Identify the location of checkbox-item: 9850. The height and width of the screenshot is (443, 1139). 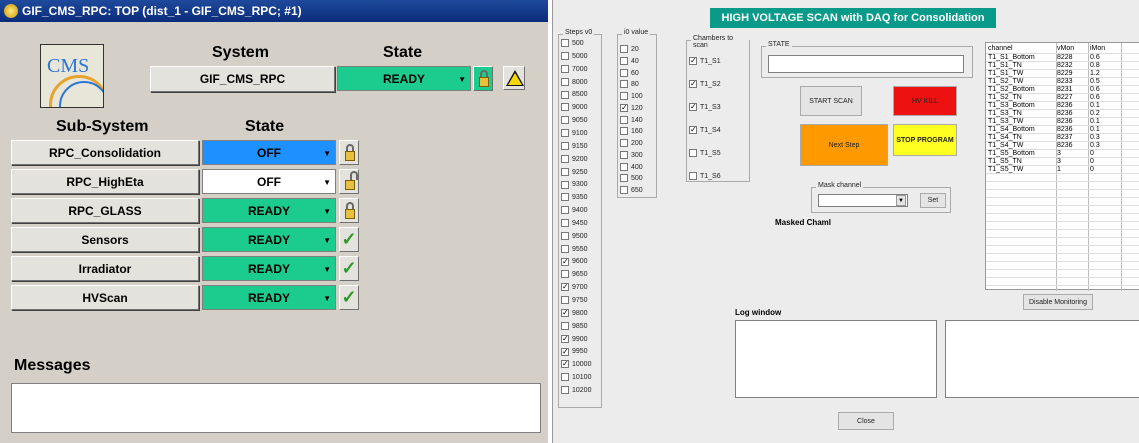
(574, 326).